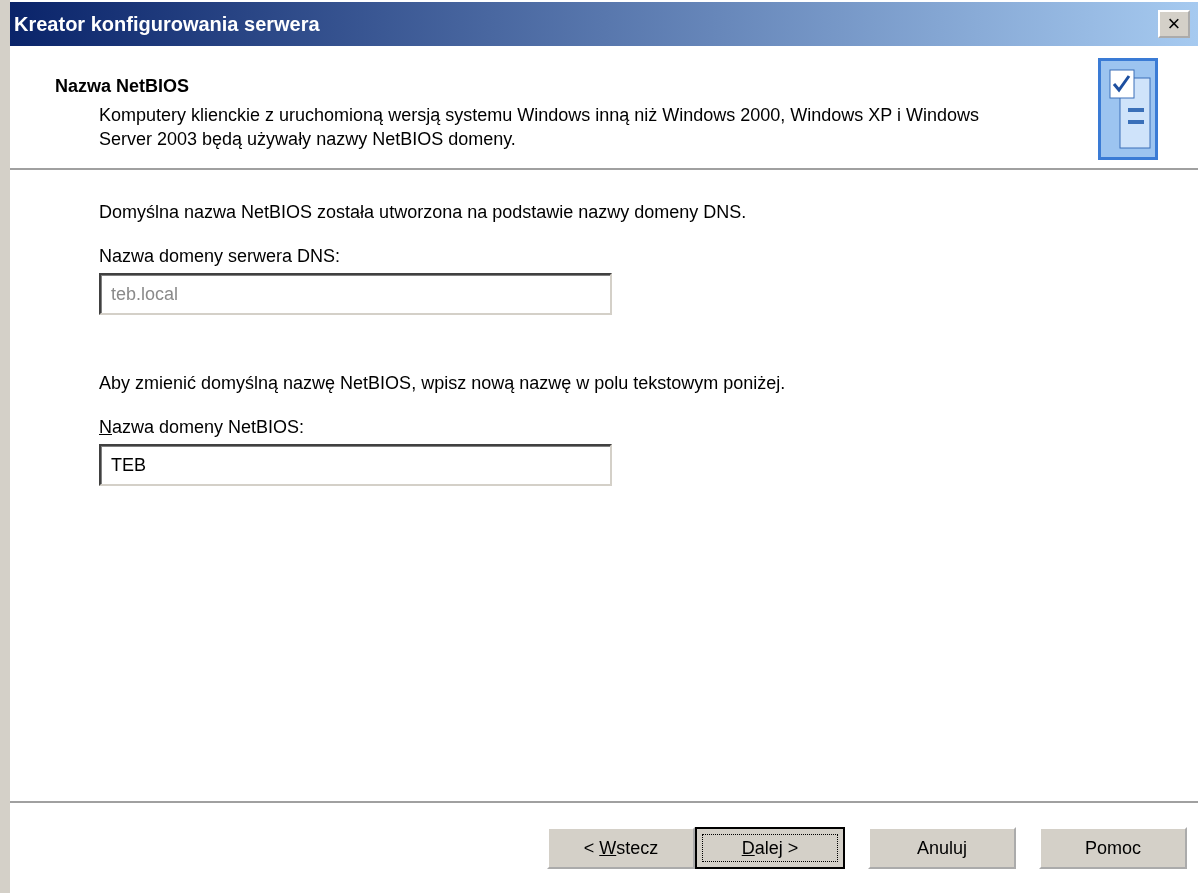 The width and height of the screenshot is (1198, 893). What do you see at coordinates (443, 383) in the screenshot?
I see `instruction-text: Aby zmienić domyślną nazwę NetBIOS, wpisz nową nazwę w polu tekstowym poniżej.` at bounding box center [443, 383].